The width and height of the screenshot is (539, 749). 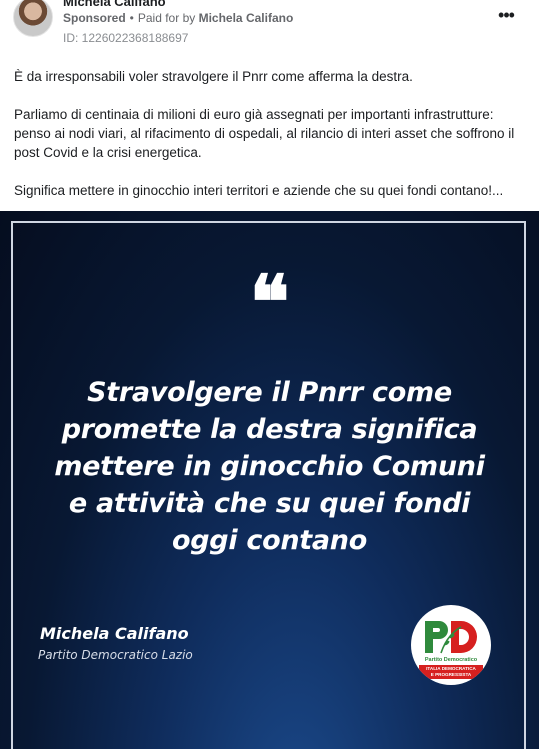 I want to click on ellipsis-icon: •••, so click(x=506, y=15).